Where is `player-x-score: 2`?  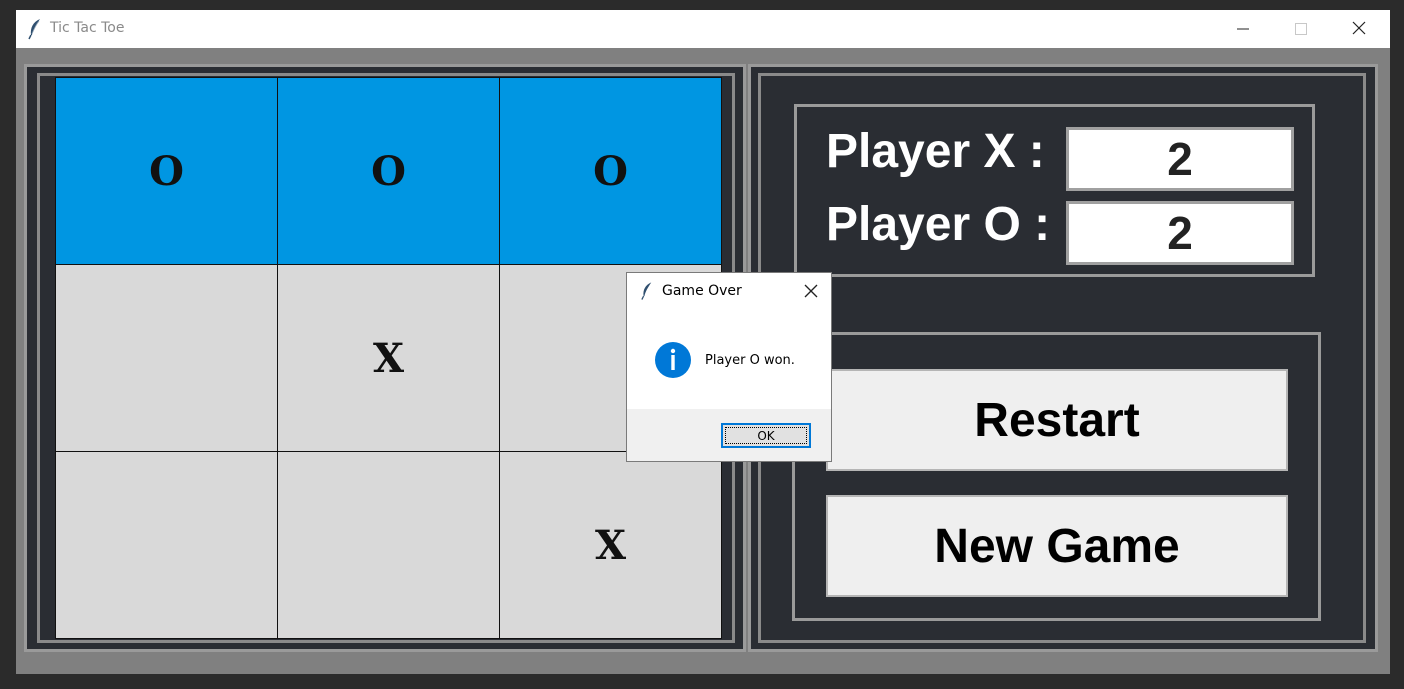 player-x-score: 2 is located at coordinates (1180, 159).